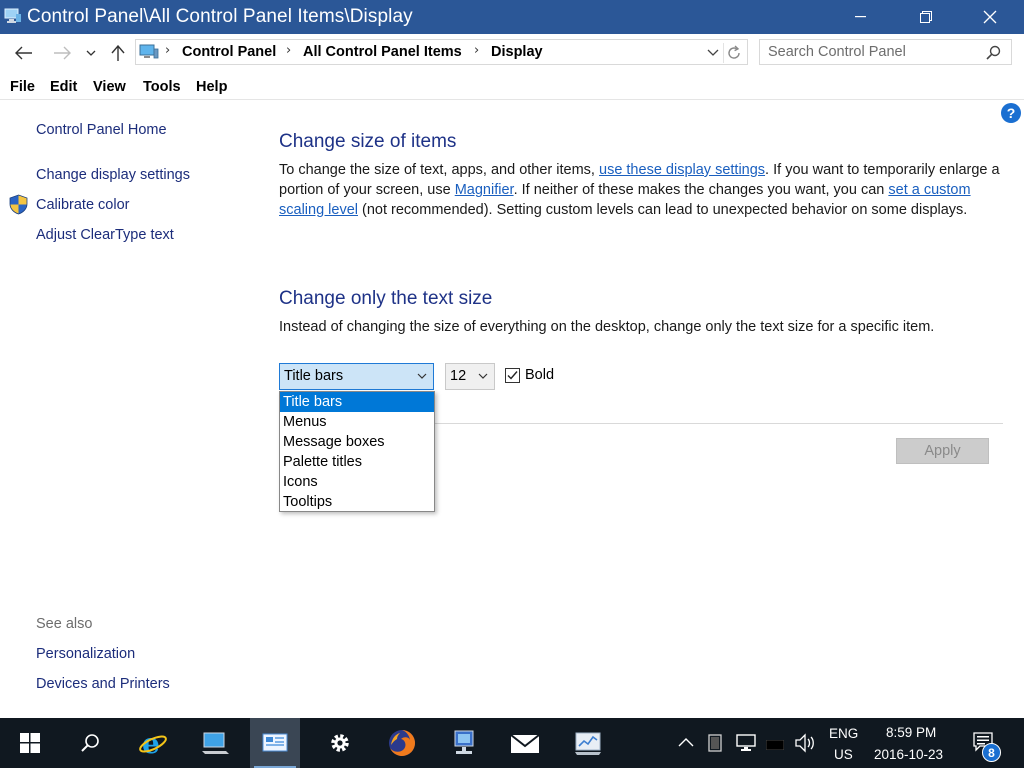 The height and width of the screenshot is (768, 1024). I want to click on mail-icon, so click(525, 743).